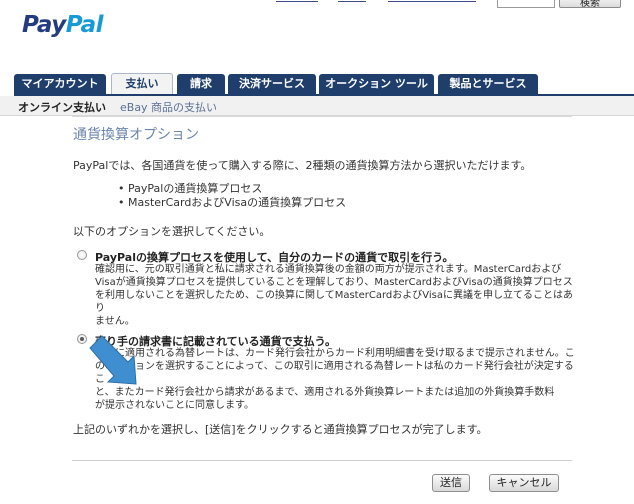  What do you see at coordinates (590, 4) in the screenshot?
I see `search-button: 検索` at bounding box center [590, 4].